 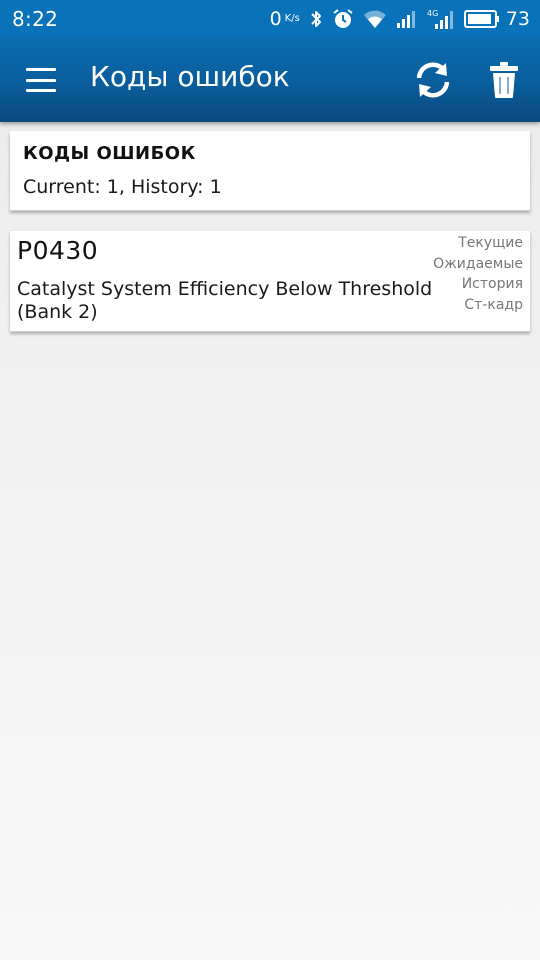 I want to click on app-bar: Коды ошибок, so click(x=270, y=80).